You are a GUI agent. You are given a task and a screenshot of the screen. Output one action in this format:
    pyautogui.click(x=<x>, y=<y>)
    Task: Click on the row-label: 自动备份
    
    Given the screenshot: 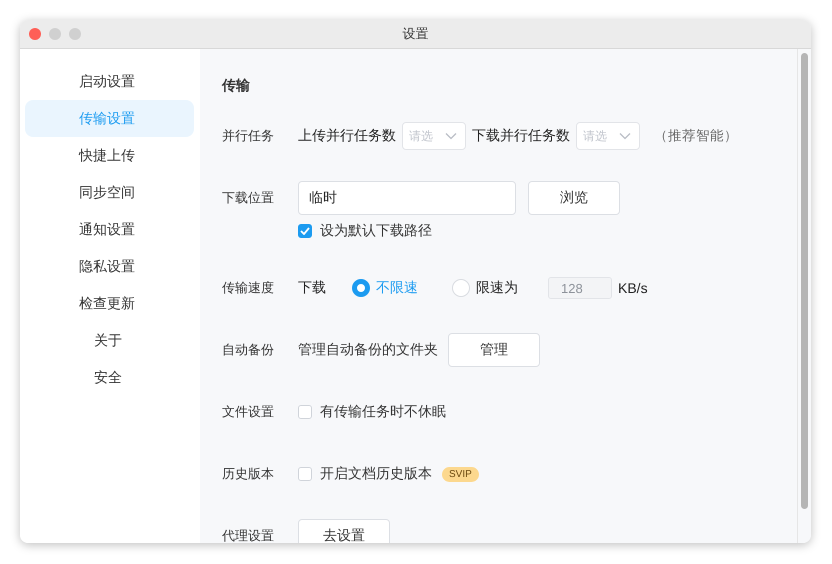 What is the action you would take?
    pyautogui.click(x=248, y=350)
    